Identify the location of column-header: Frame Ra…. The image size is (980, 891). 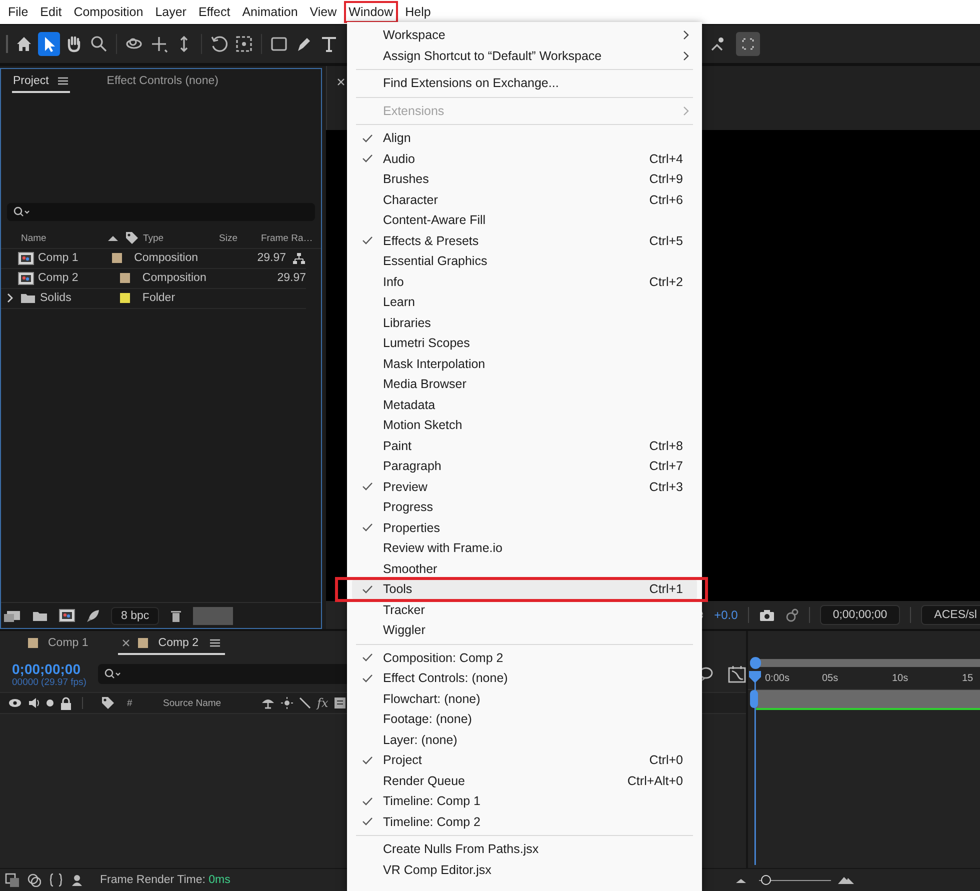
(284, 238).